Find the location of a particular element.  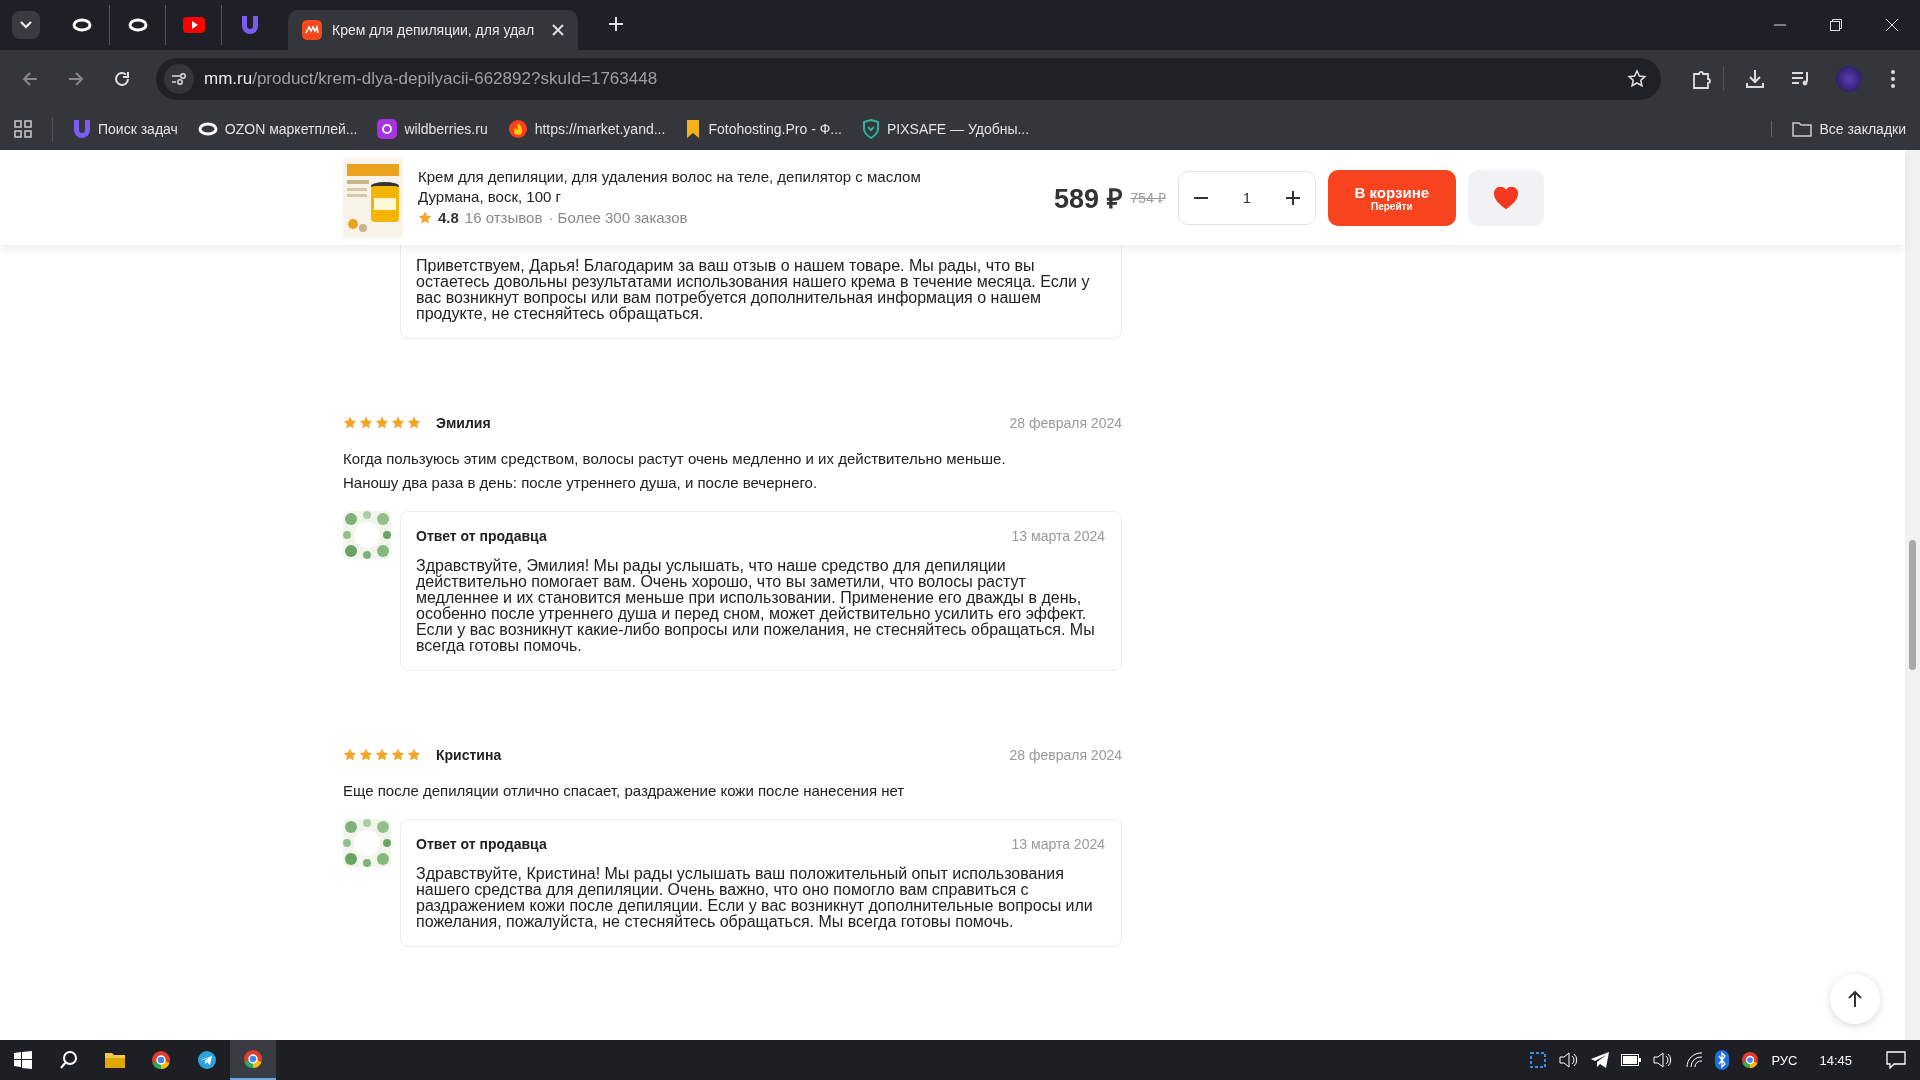

reply-text: Приветствуем, Дарья! Благодарим за ваш отзыв о нашем товаре. Мы рады, что вы остаетесь довольны результатами использования нашего крема в течение месяца. Если у вас возникнут вопросы или вам потребуется дополнительная информация о нашем продукте, не стесняйтесь обращаться. is located at coordinates (761, 292).